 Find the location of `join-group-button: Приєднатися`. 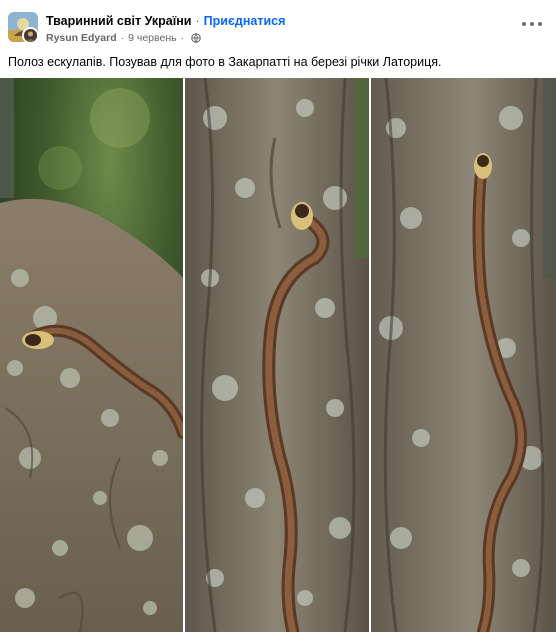

join-group-button: Приєднатися is located at coordinates (245, 21).